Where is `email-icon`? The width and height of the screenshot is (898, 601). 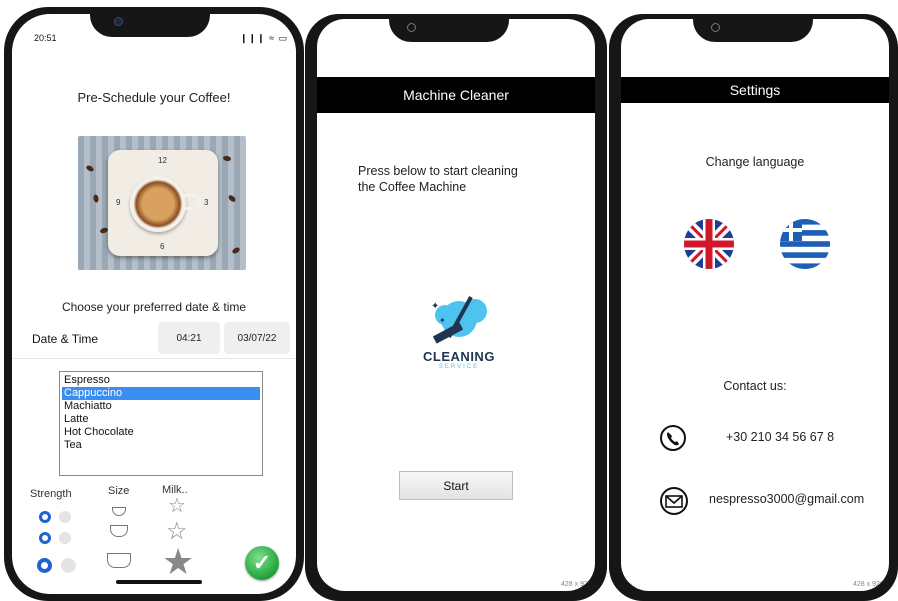
email-icon is located at coordinates (674, 501).